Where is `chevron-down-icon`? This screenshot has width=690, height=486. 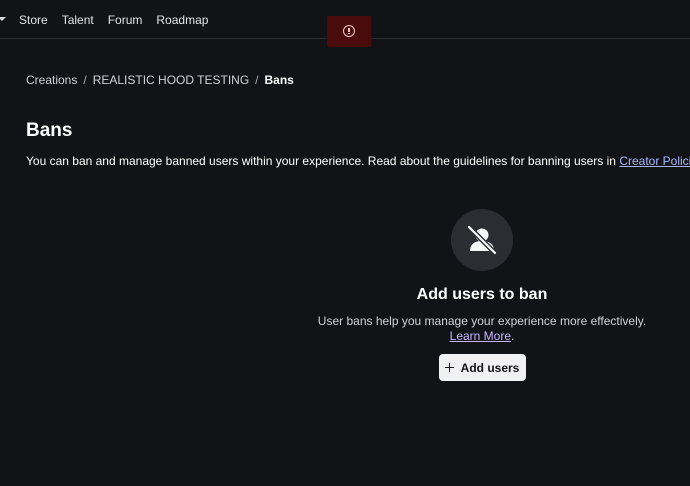
chevron-down-icon is located at coordinates (3, 19).